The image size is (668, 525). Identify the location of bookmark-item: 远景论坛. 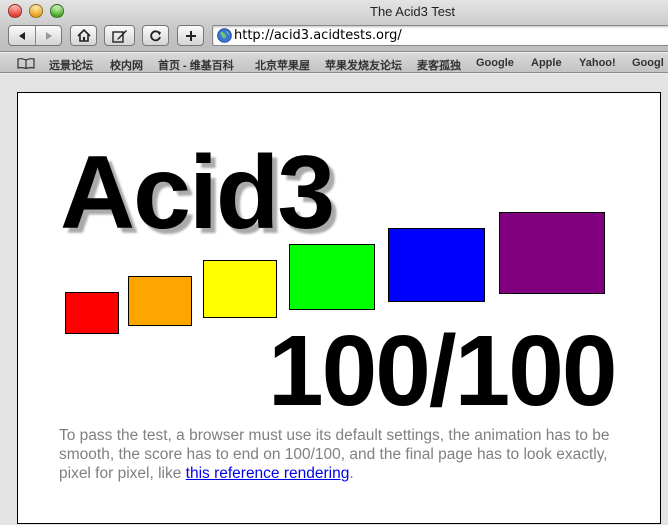
(71, 65).